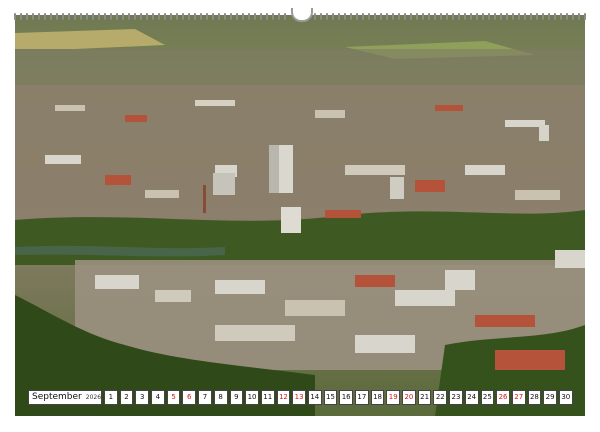  I want to click on day-cell: 15, so click(330, 397).